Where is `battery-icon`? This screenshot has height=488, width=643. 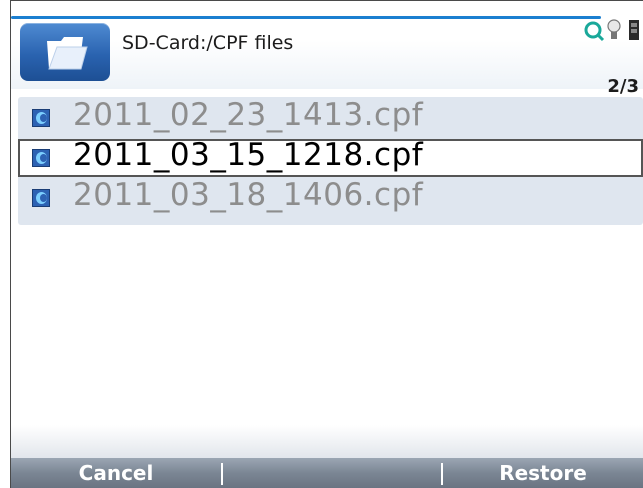
battery-icon is located at coordinates (634, 30).